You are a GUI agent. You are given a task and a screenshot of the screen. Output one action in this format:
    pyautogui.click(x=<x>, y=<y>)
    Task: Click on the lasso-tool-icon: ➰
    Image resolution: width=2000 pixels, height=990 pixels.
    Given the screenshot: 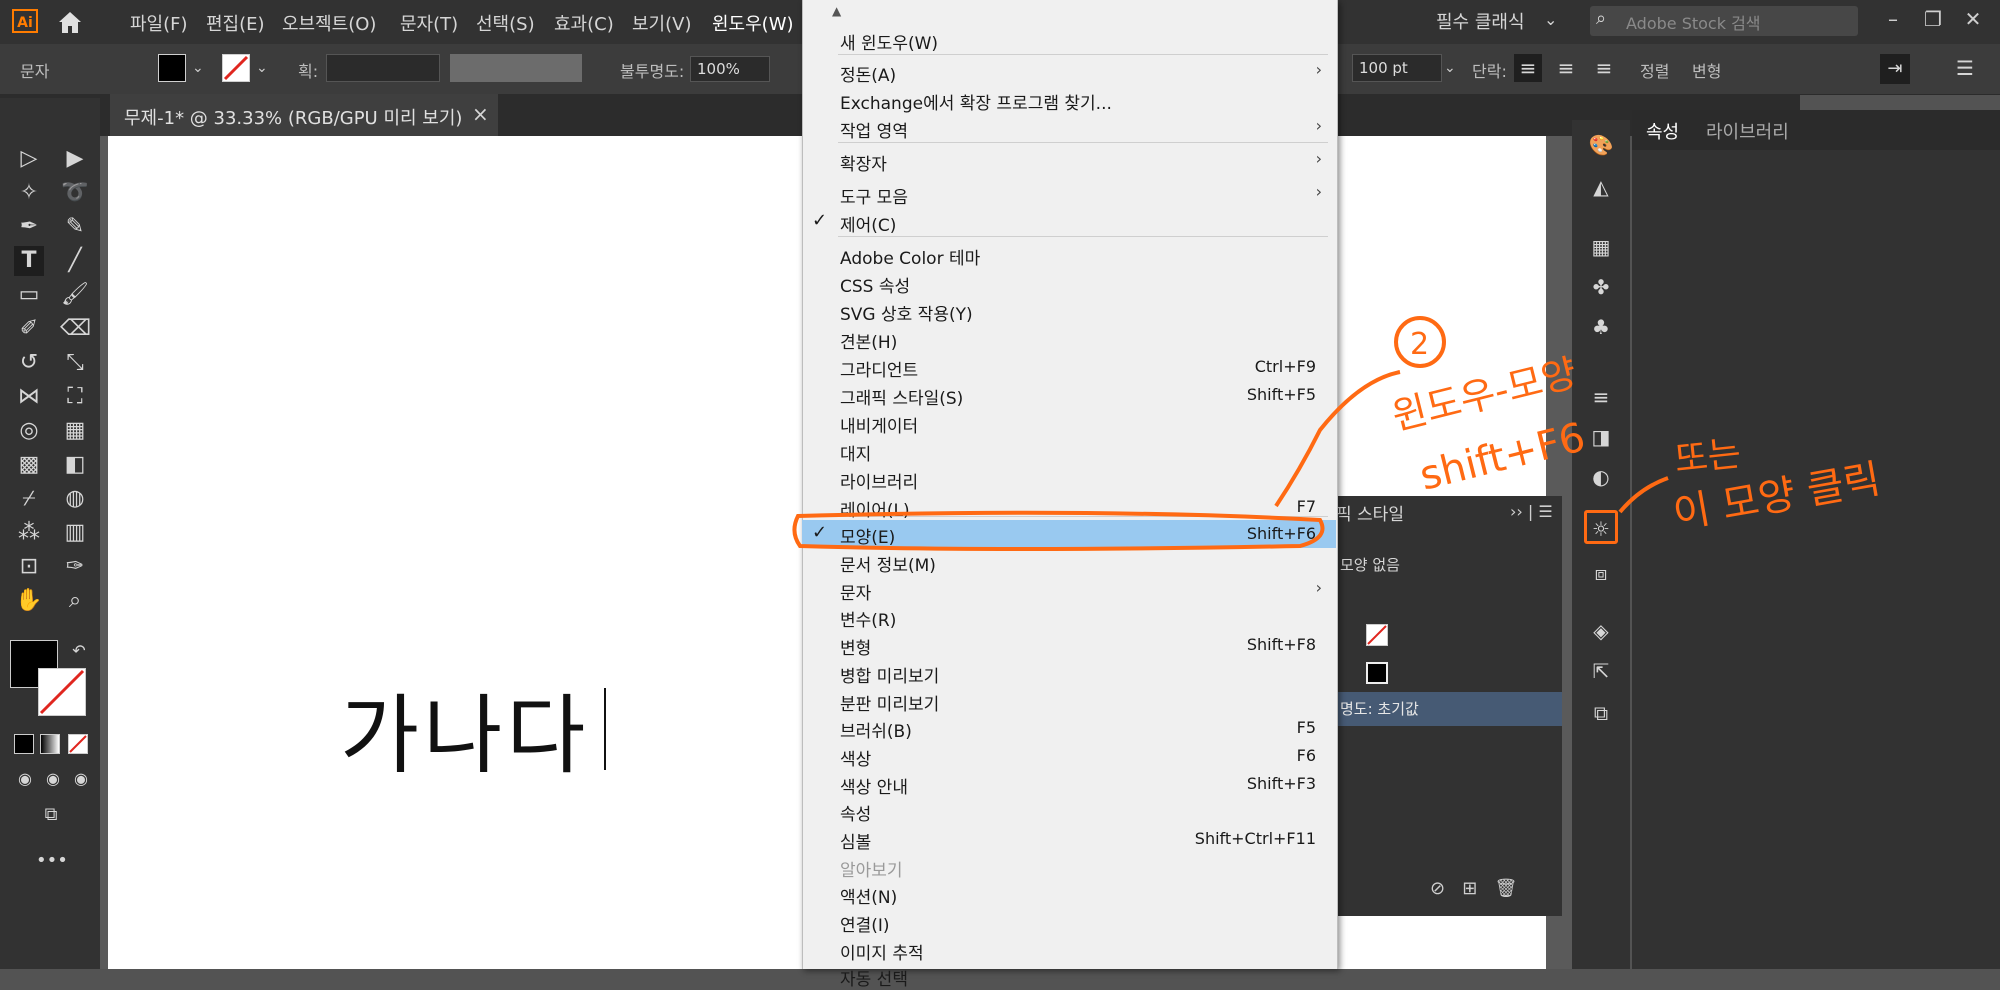 What is the action you would take?
    pyautogui.click(x=75, y=193)
    